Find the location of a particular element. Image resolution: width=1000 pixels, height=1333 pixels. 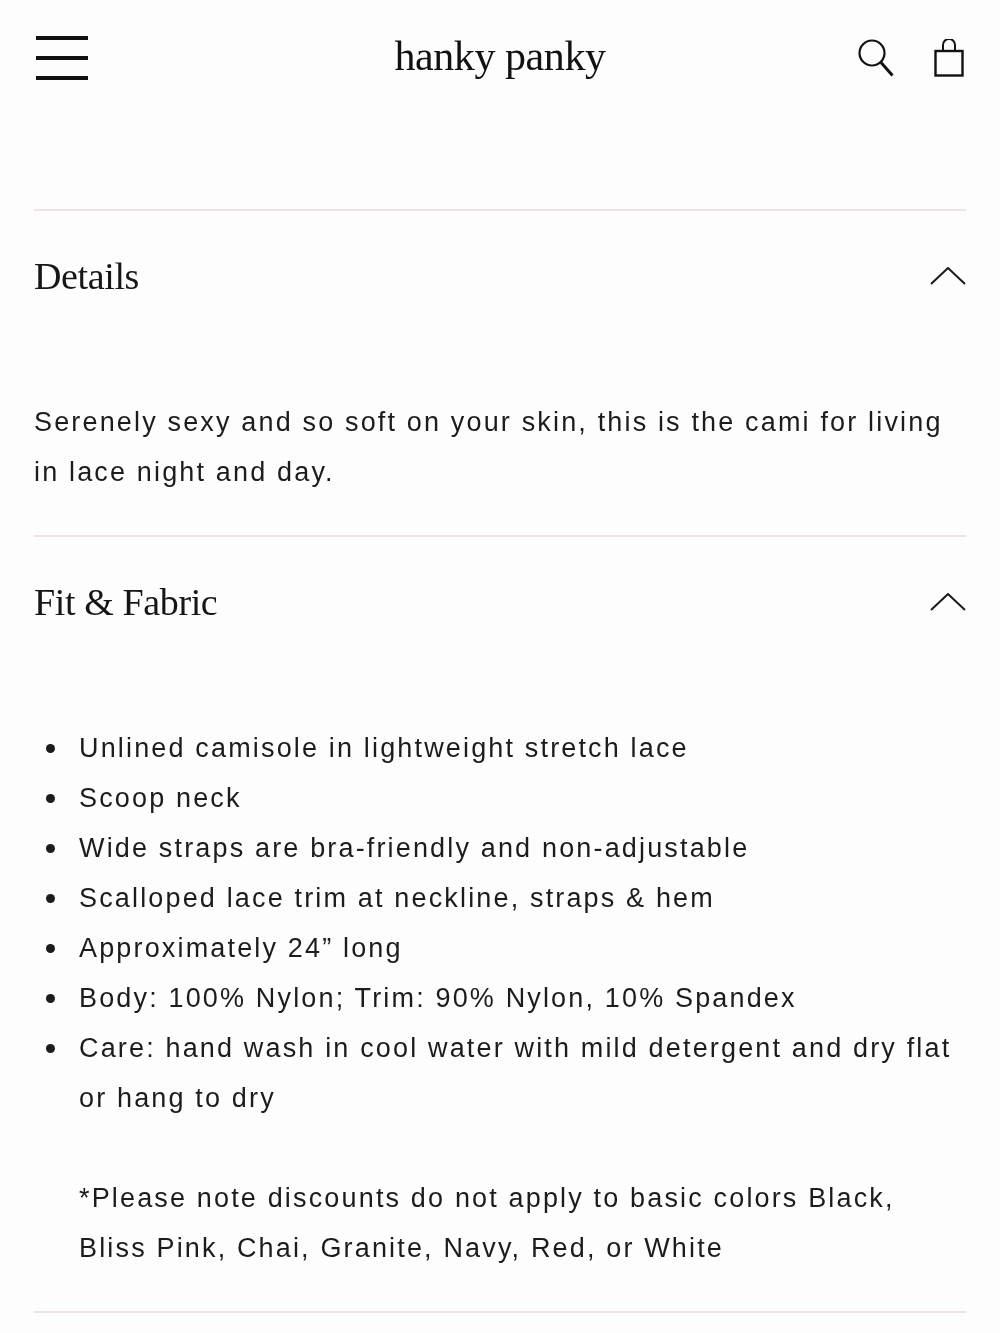

list-item-text: Scoop neck is located at coordinates (160, 798).